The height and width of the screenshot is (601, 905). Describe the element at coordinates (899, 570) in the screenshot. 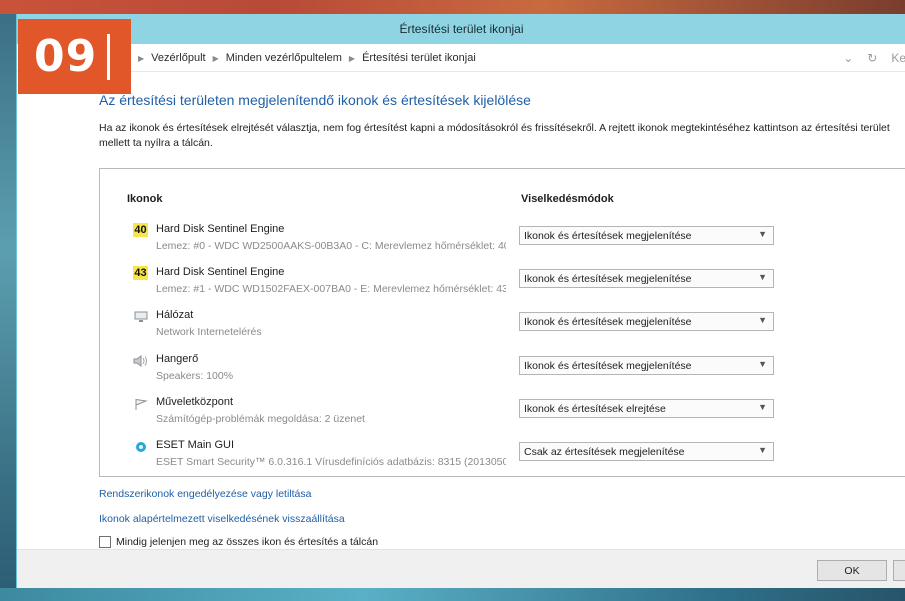

I see `cancel-button` at that location.